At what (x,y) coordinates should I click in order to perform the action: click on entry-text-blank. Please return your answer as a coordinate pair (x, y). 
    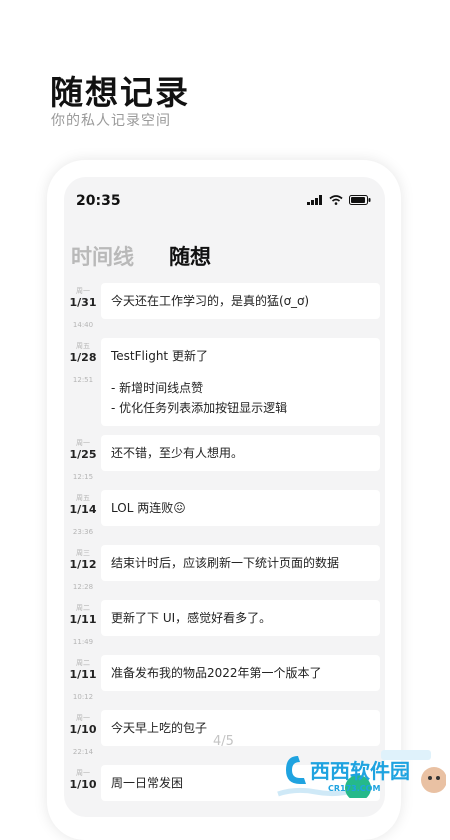
    Looking at the image, I should click on (240, 372).